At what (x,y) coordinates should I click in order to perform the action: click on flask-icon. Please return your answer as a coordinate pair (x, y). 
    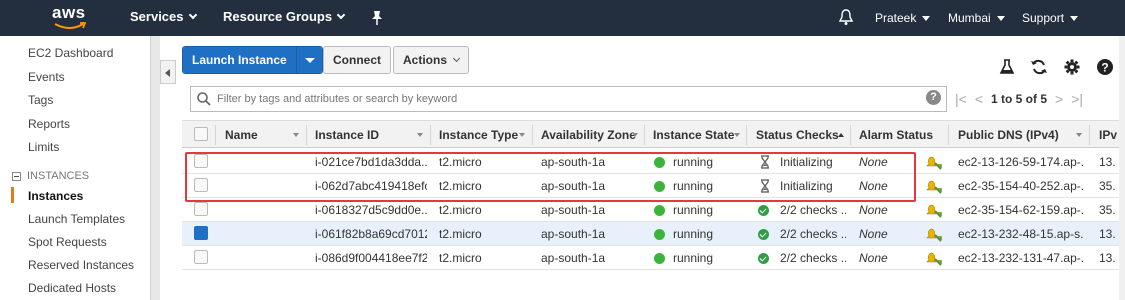
    Looking at the image, I should click on (1007, 67).